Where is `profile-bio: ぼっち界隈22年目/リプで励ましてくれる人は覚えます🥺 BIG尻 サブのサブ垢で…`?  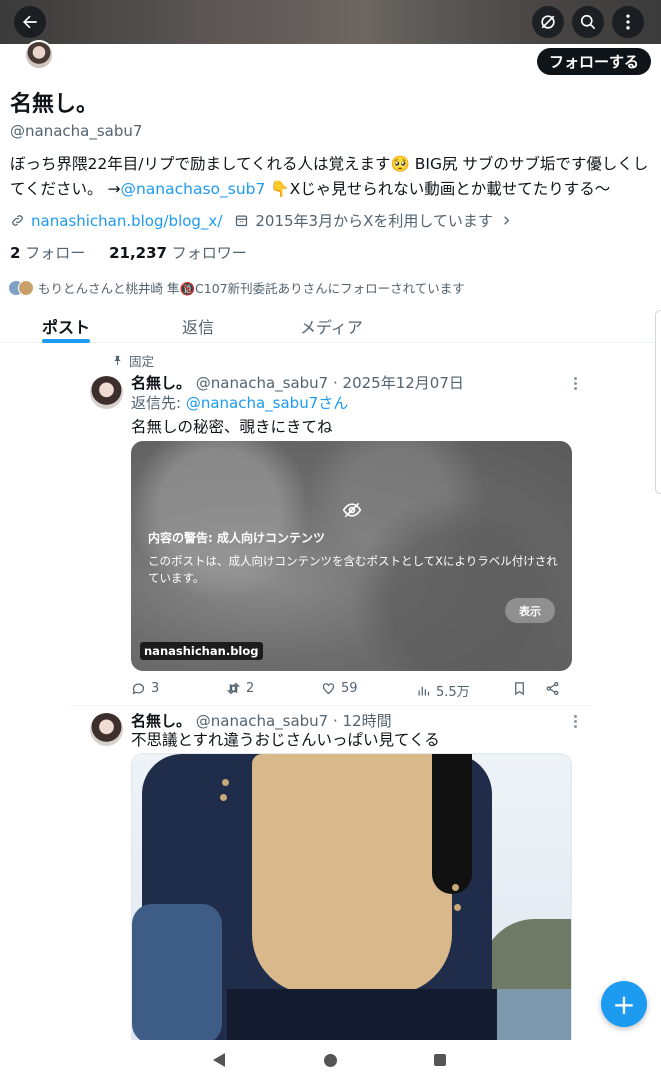
profile-bio: ぼっち界隈22年目/リプで励ましてくれる人は覚えます🥺 BIG尻 サブのサブ垢で… is located at coordinates (332, 177).